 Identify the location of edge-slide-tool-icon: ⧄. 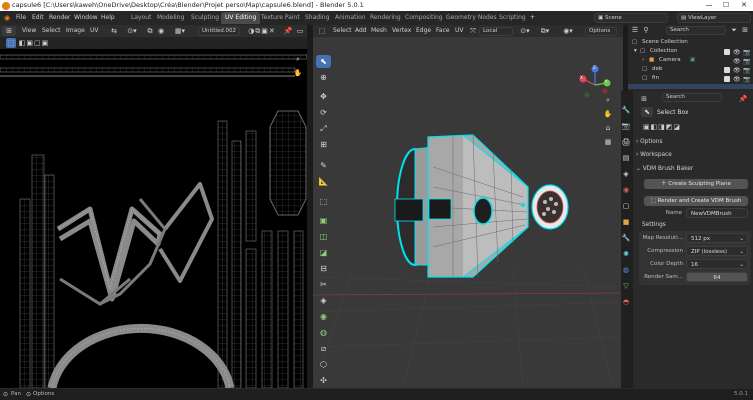
(323, 348).